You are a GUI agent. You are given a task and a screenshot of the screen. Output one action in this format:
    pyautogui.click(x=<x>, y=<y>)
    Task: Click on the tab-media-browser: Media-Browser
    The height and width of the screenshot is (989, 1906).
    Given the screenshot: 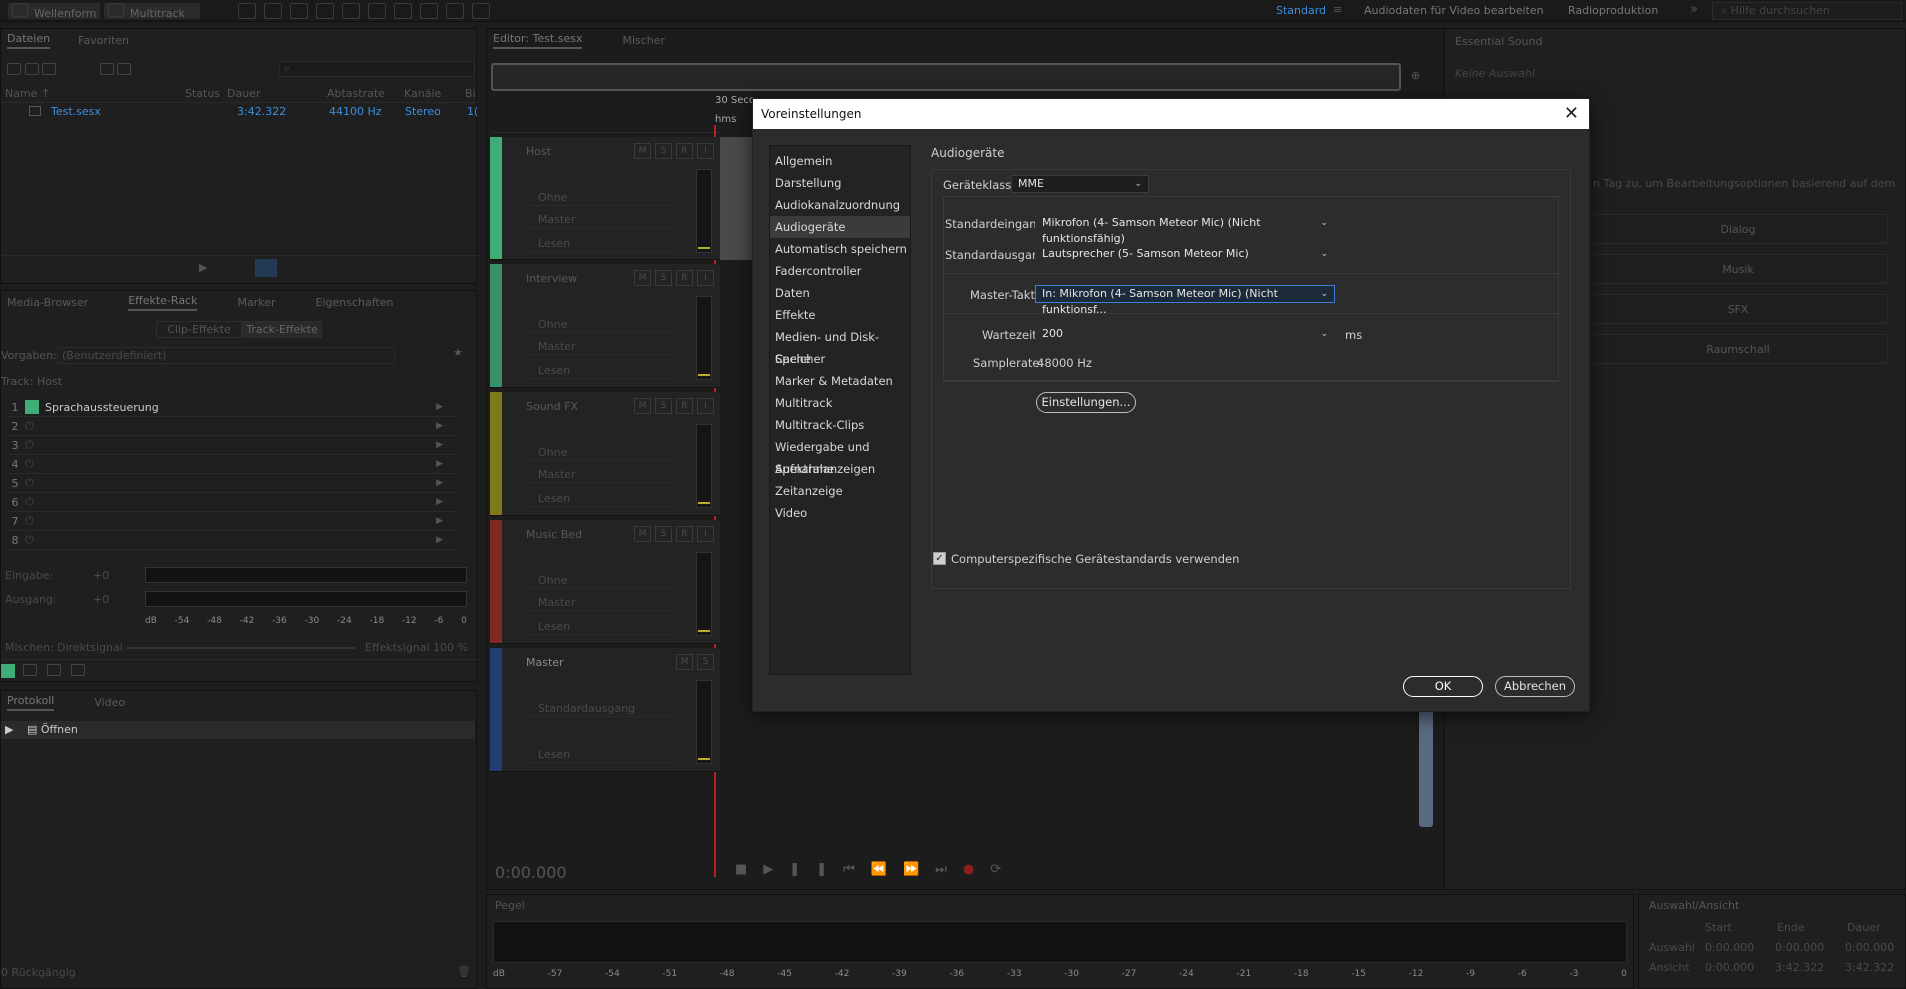 What is the action you would take?
    pyautogui.click(x=47, y=302)
    